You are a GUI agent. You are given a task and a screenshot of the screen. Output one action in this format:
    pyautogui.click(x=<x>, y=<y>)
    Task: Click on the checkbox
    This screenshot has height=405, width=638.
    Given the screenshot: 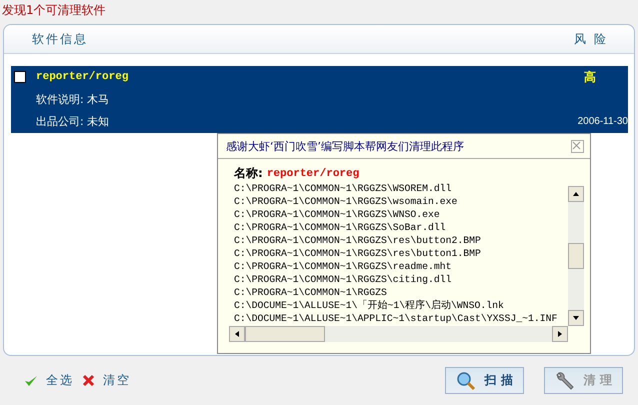 What is the action you would take?
    pyautogui.click(x=20, y=77)
    